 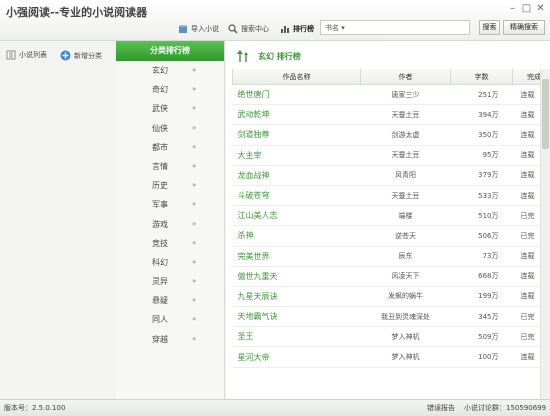 What do you see at coordinates (441, 408) in the screenshot?
I see `error-report-link: 错误报告` at bounding box center [441, 408].